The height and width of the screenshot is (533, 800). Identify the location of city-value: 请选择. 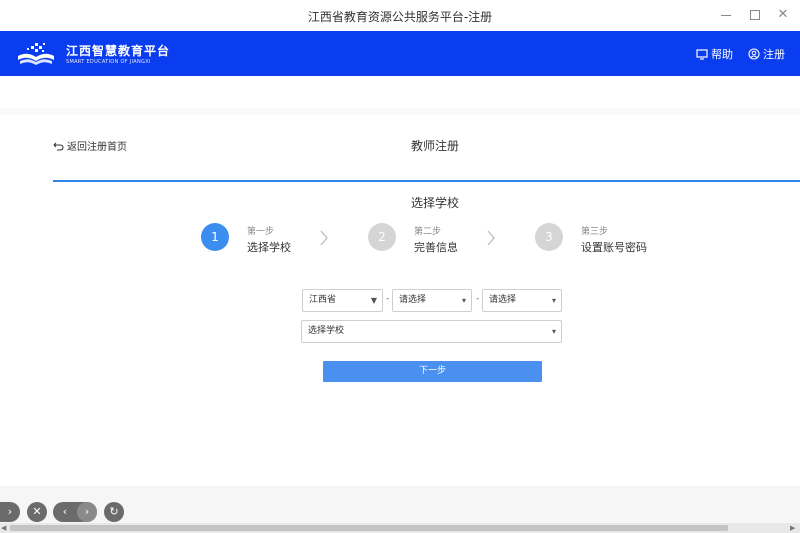
(413, 300).